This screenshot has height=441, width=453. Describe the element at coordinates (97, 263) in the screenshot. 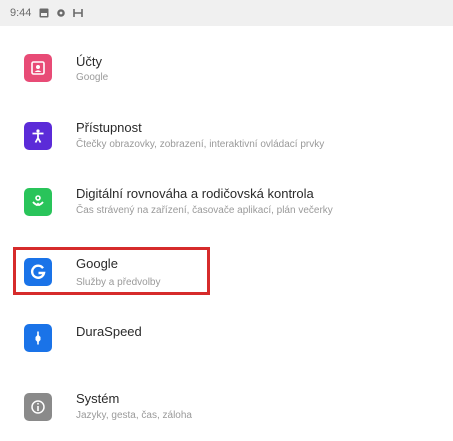

I see `settings-item-title: Google` at that location.